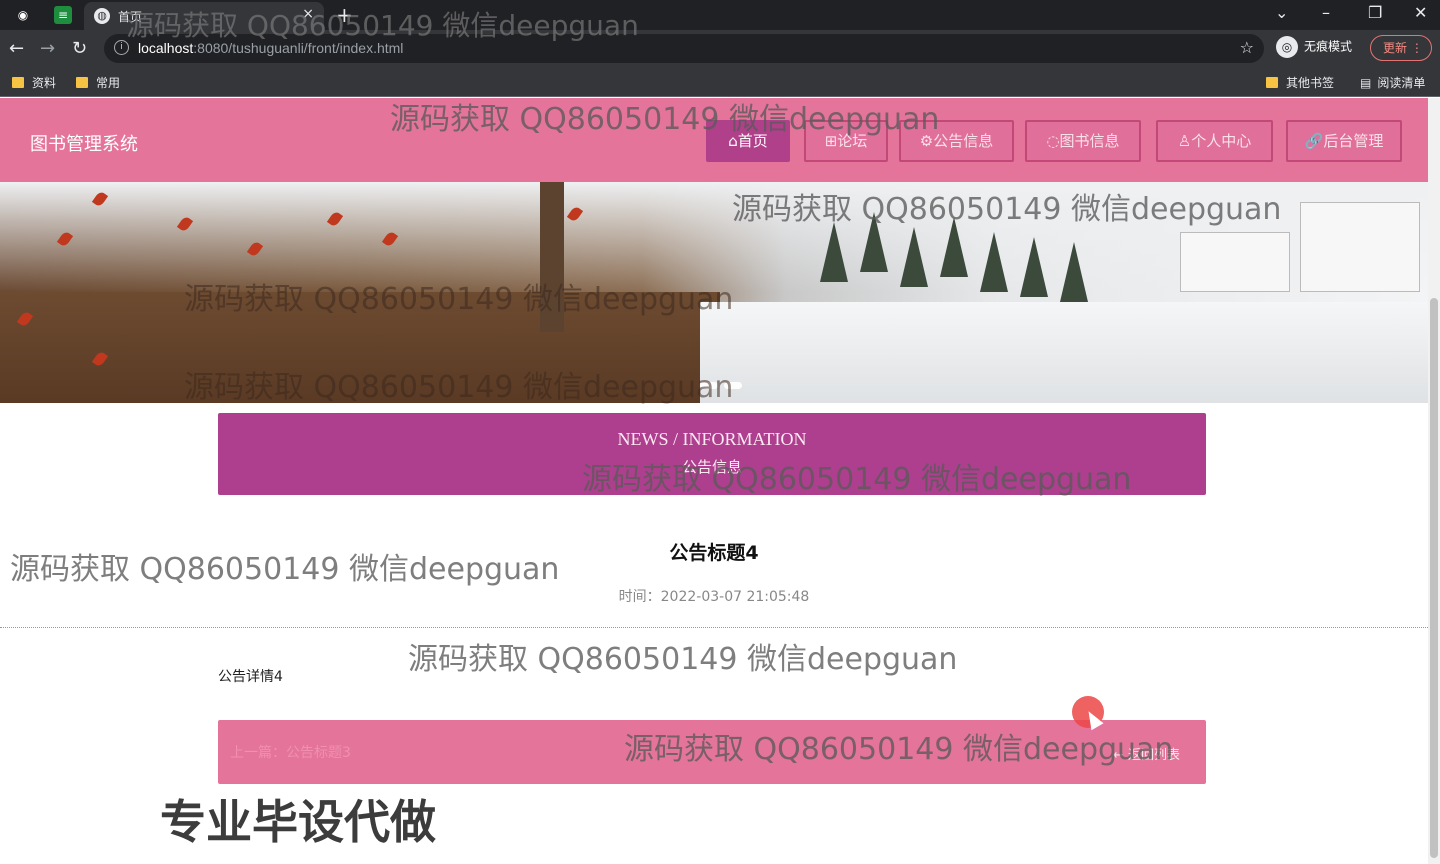  Describe the element at coordinates (712, 439) in the screenshot. I see `section-title-en: NEWS / INFORMATION` at that location.